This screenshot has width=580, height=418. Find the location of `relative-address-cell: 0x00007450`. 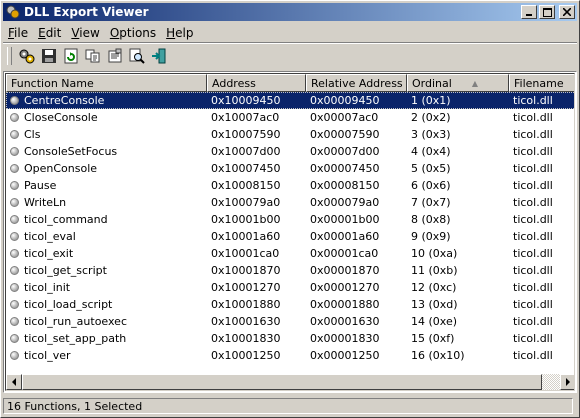

relative-address-cell: 0x00007450 is located at coordinates (345, 168).